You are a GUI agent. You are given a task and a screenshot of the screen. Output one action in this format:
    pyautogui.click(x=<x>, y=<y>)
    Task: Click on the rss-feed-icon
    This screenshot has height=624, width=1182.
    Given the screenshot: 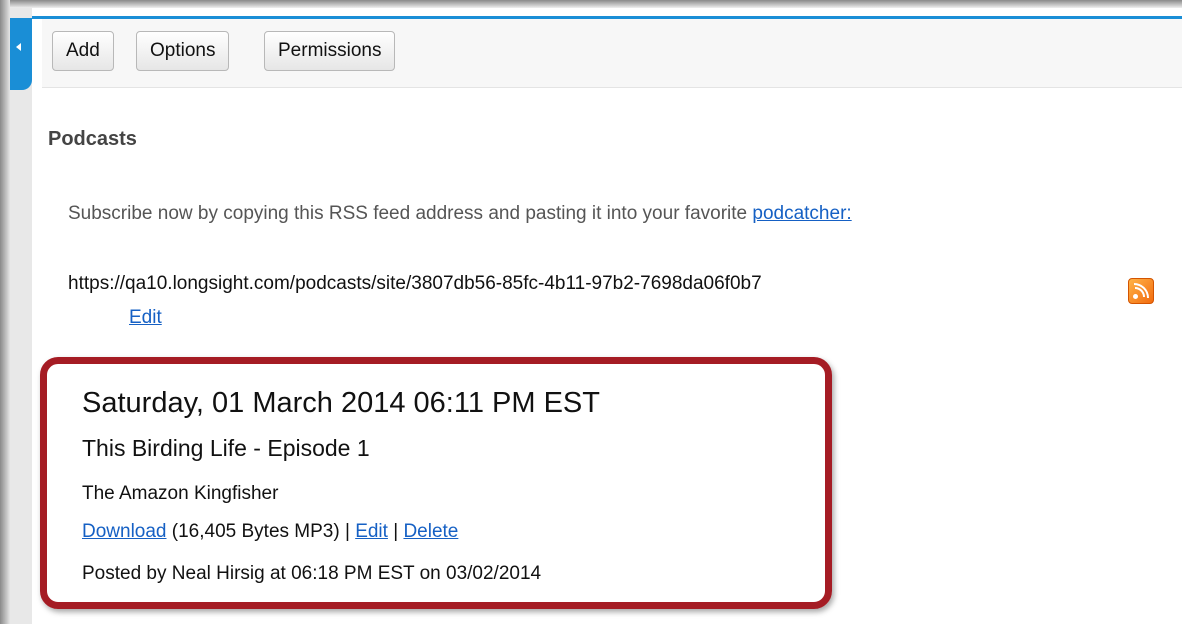 What is the action you would take?
    pyautogui.click(x=1141, y=291)
    